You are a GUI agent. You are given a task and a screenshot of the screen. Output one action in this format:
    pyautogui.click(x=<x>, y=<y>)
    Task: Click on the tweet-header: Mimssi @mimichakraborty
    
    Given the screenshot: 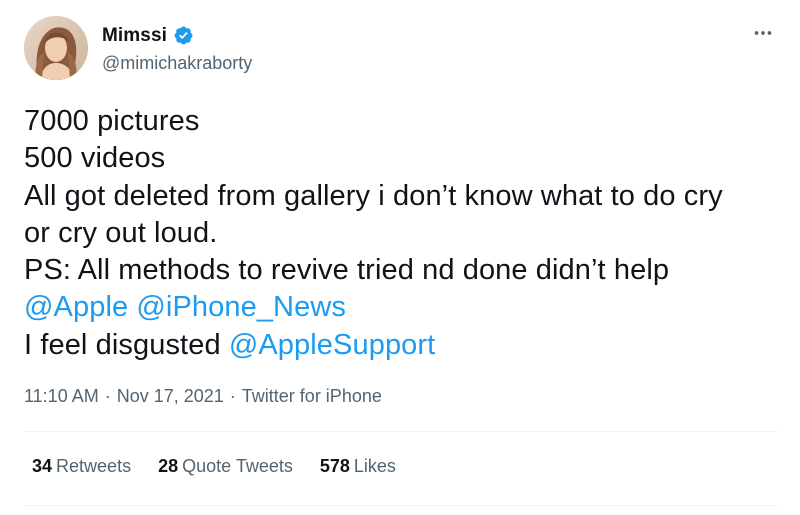 What is the action you would take?
    pyautogui.click(x=138, y=48)
    